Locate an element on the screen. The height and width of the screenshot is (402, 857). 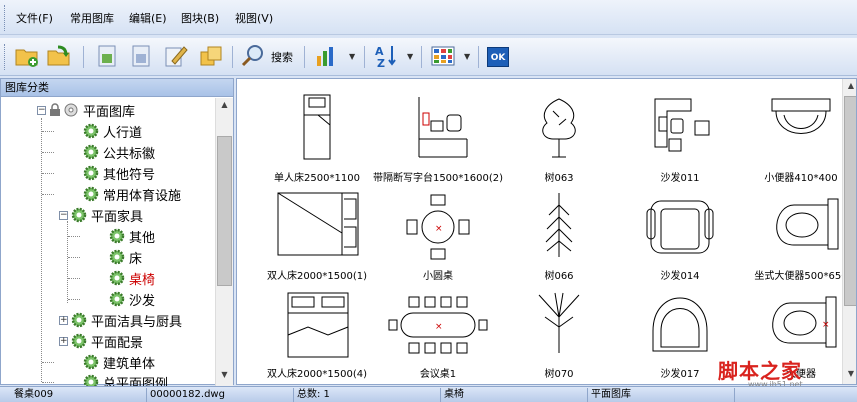
tree-item-sidewalk: 人行道 is located at coordinates (112, 131).